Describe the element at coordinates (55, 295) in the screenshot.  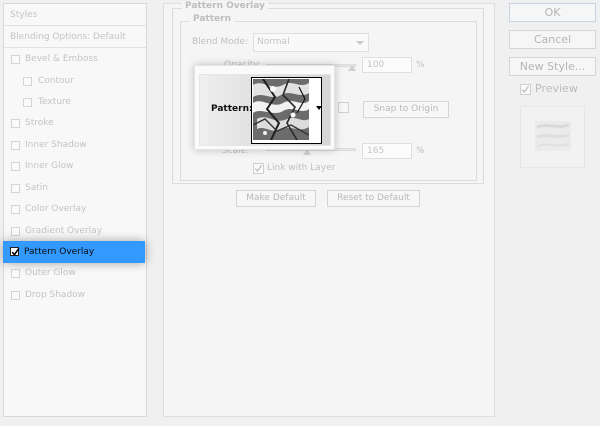
I see `style-item-label: Drop Shadow` at that location.